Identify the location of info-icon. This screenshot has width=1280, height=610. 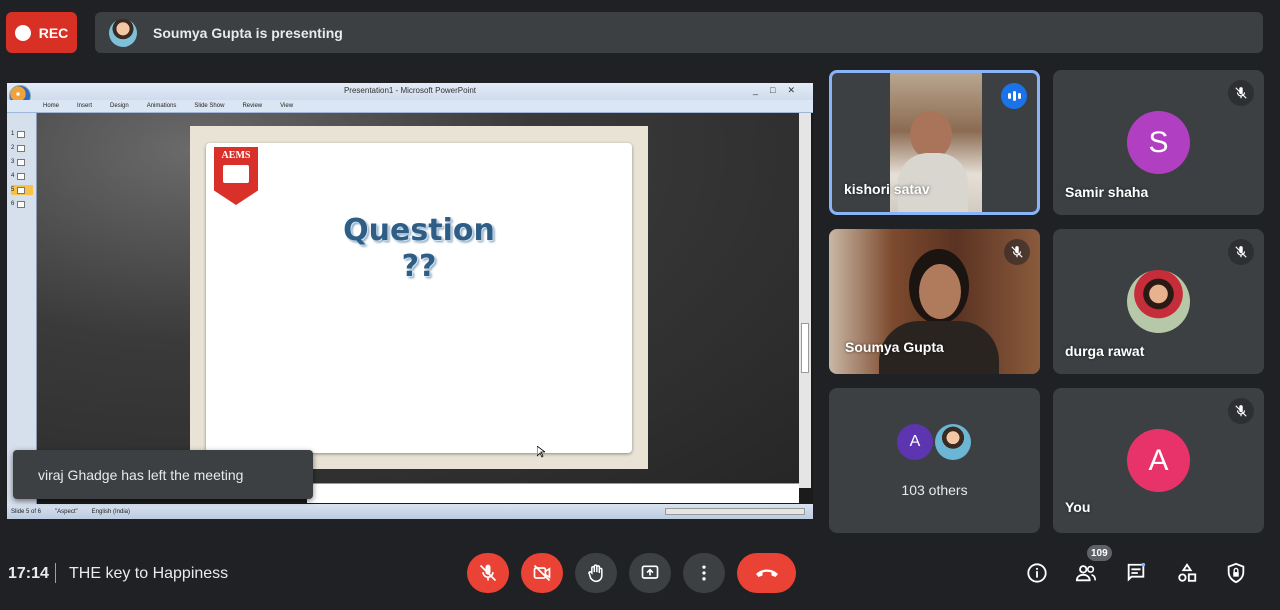
(1037, 573).